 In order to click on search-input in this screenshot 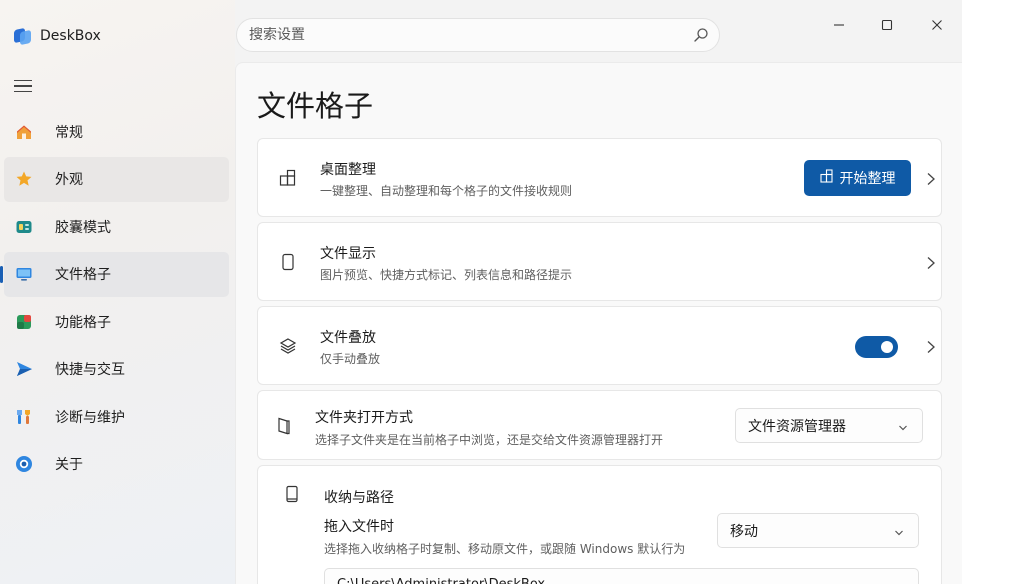, I will do `click(464, 35)`.